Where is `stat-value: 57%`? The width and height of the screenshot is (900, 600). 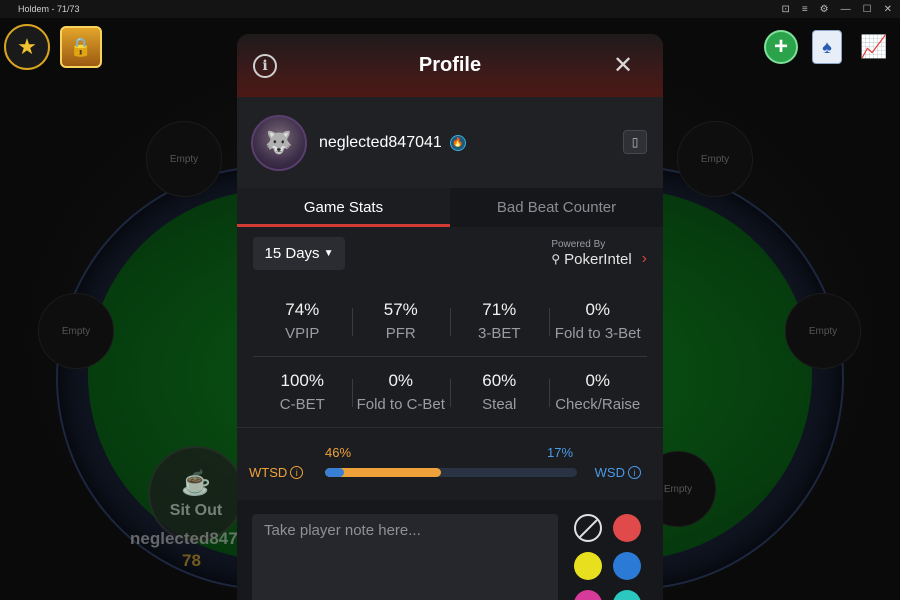 stat-value: 57% is located at coordinates (400, 309).